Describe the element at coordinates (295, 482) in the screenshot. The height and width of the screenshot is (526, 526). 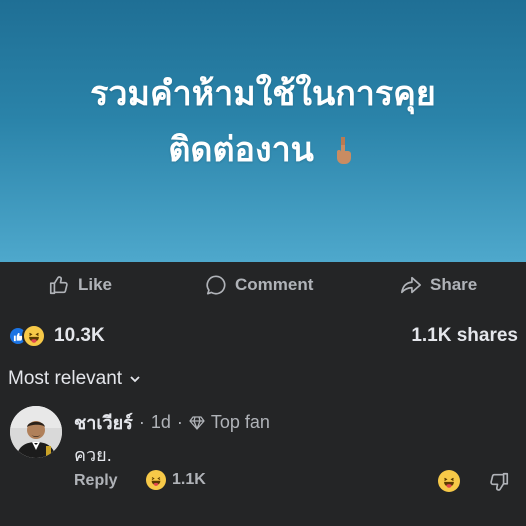
I see `comment-footer: Reply 1.1K` at that location.